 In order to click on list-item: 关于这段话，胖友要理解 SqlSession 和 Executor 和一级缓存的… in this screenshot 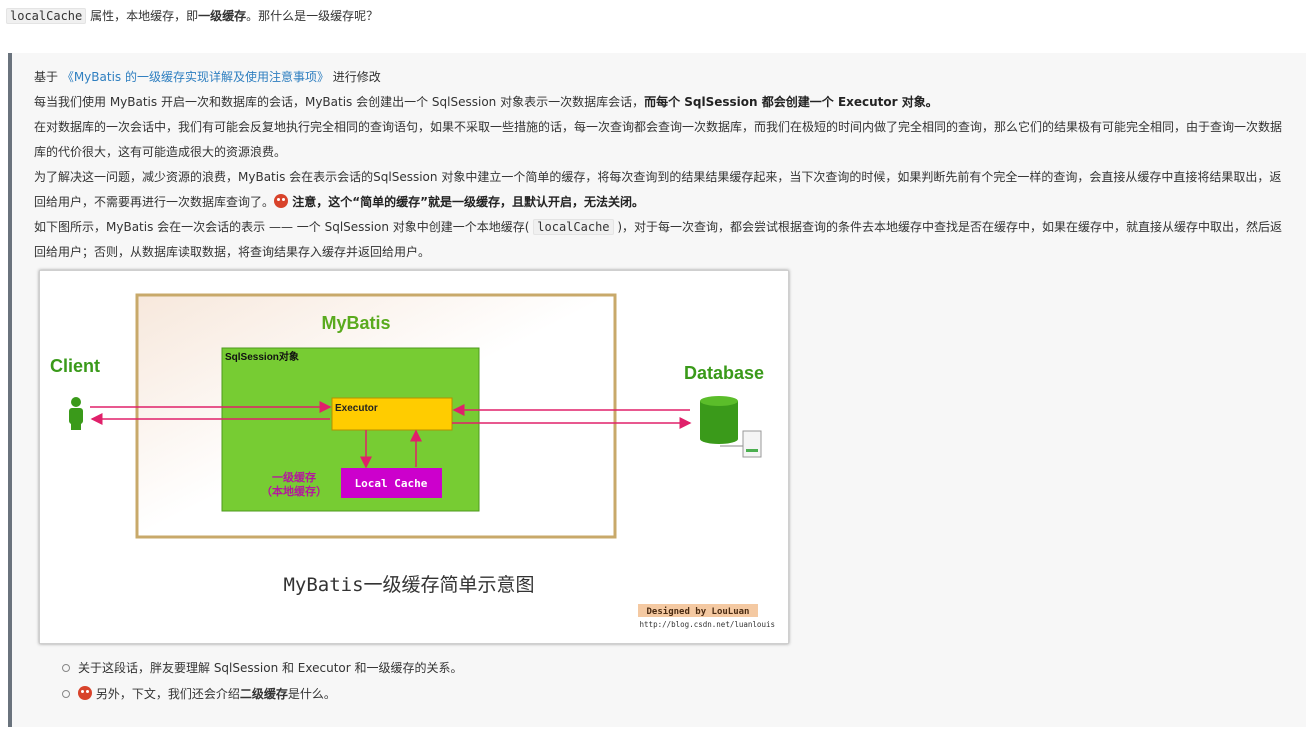, I will do `click(262, 668)`.